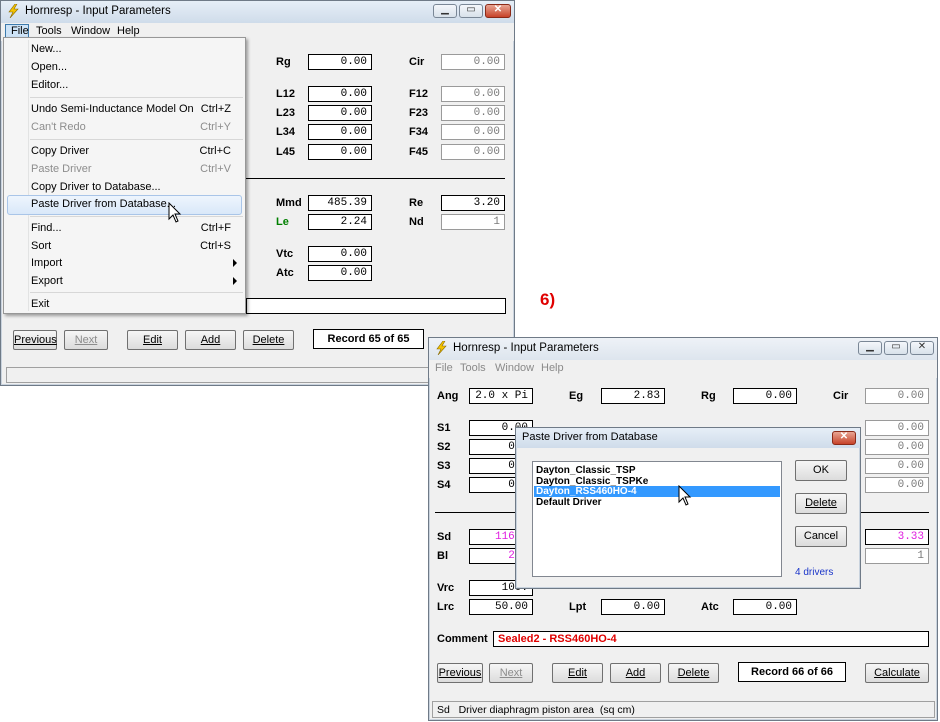 This screenshot has width=940, height=722. Describe the element at coordinates (657, 502) in the screenshot. I see `driver-list-item: Default Driver` at that location.